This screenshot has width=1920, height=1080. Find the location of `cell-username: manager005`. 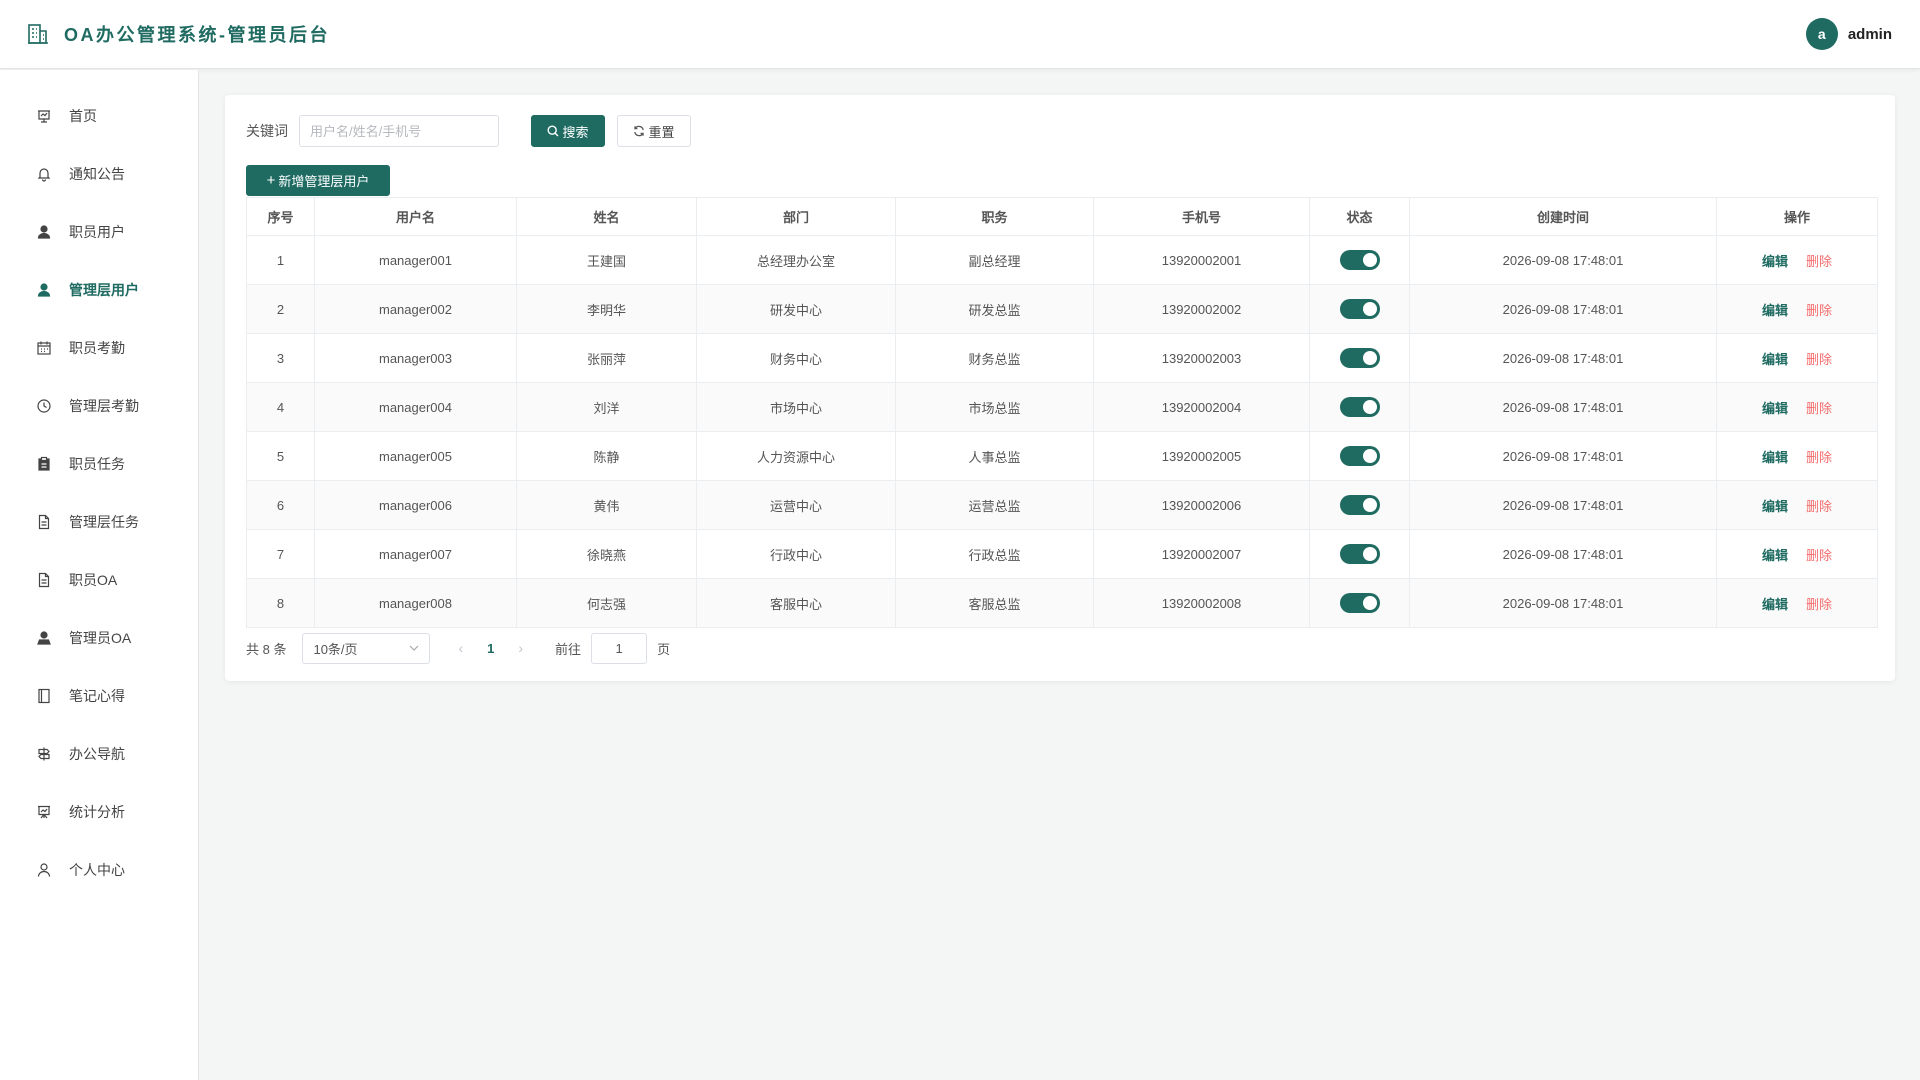

cell-username: manager005 is located at coordinates (415, 456).